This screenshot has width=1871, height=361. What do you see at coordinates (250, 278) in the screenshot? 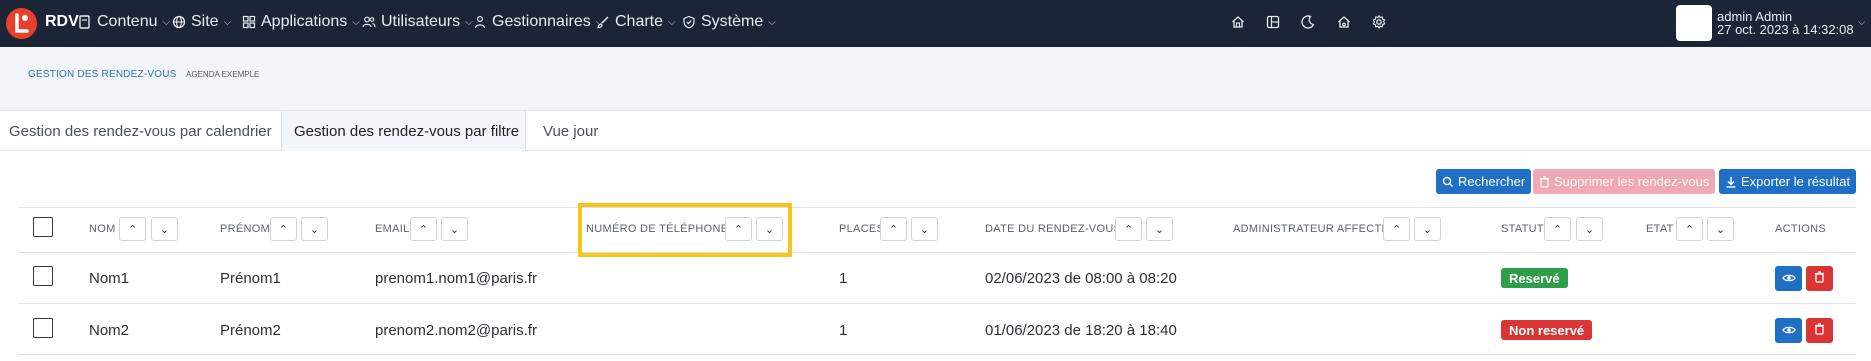
I see `cell-prenom: Prénom1` at bounding box center [250, 278].